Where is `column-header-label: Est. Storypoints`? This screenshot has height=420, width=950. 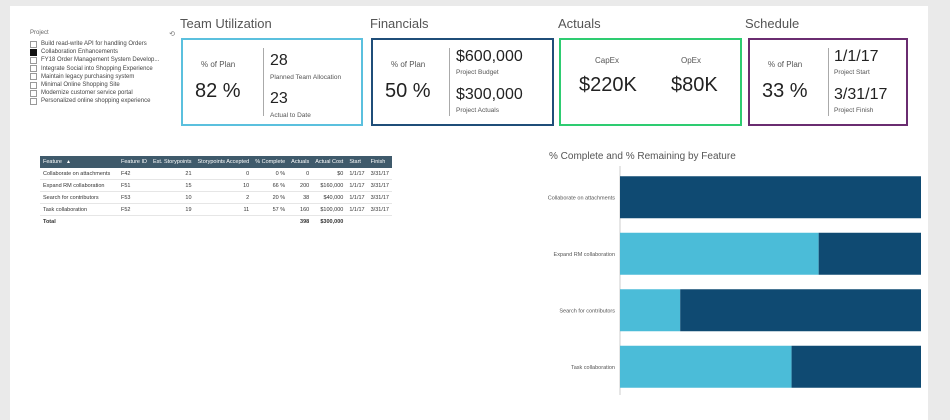 column-header-label: Est. Storypoints is located at coordinates (172, 162).